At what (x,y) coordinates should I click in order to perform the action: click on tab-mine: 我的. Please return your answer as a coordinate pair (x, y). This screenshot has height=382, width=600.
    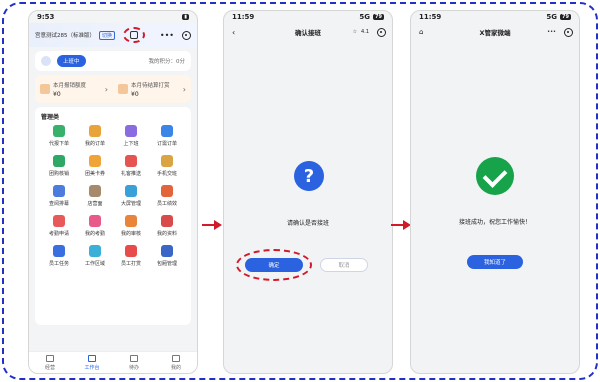
    Looking at the image, I should click on (176, 362).